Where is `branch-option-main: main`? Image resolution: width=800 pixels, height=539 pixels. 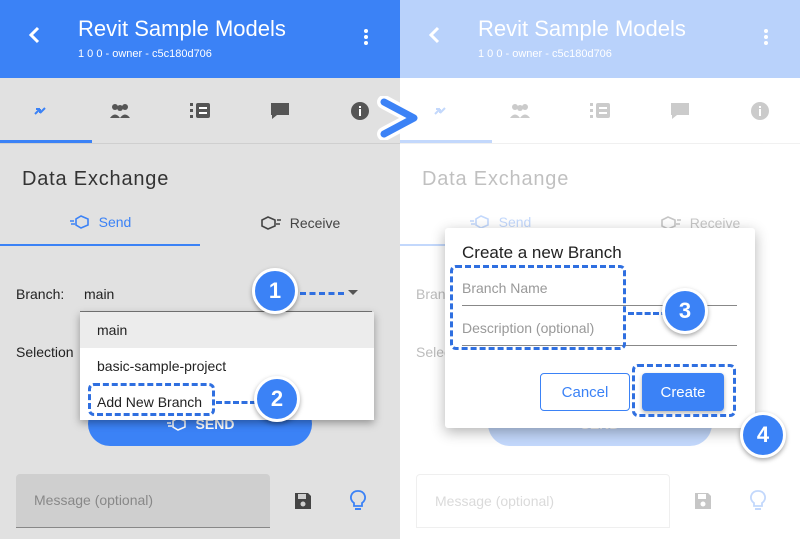 branch-option-main: main is located at coordinates (227, 330).